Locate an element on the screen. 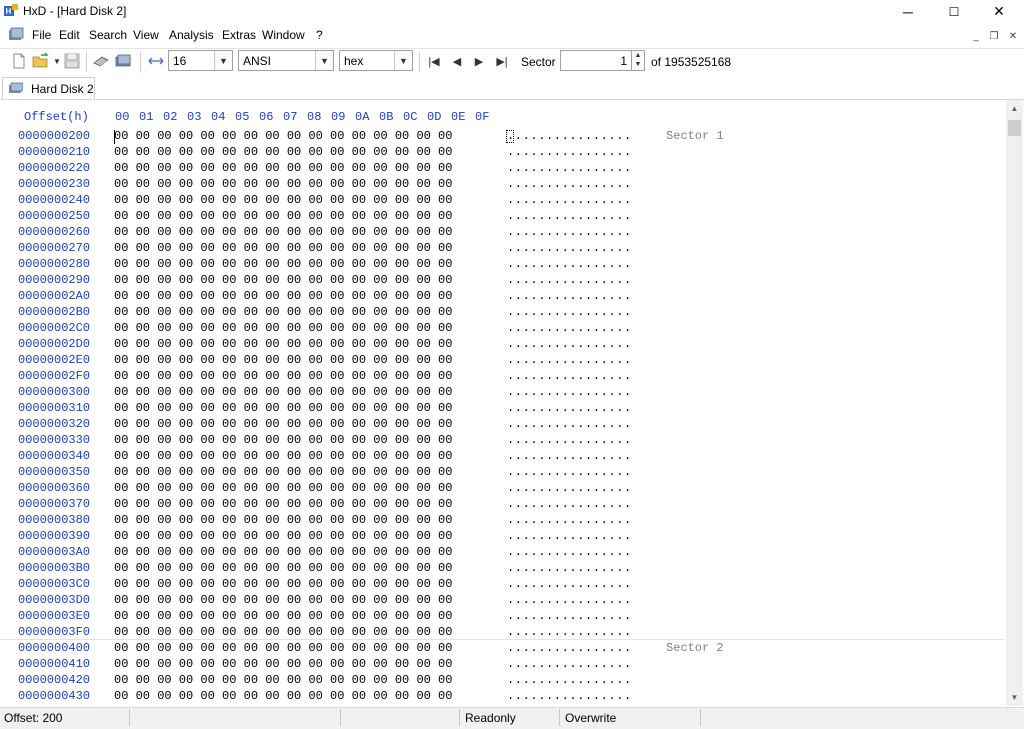  open-disk-icon is located at coordinates (101, 61).